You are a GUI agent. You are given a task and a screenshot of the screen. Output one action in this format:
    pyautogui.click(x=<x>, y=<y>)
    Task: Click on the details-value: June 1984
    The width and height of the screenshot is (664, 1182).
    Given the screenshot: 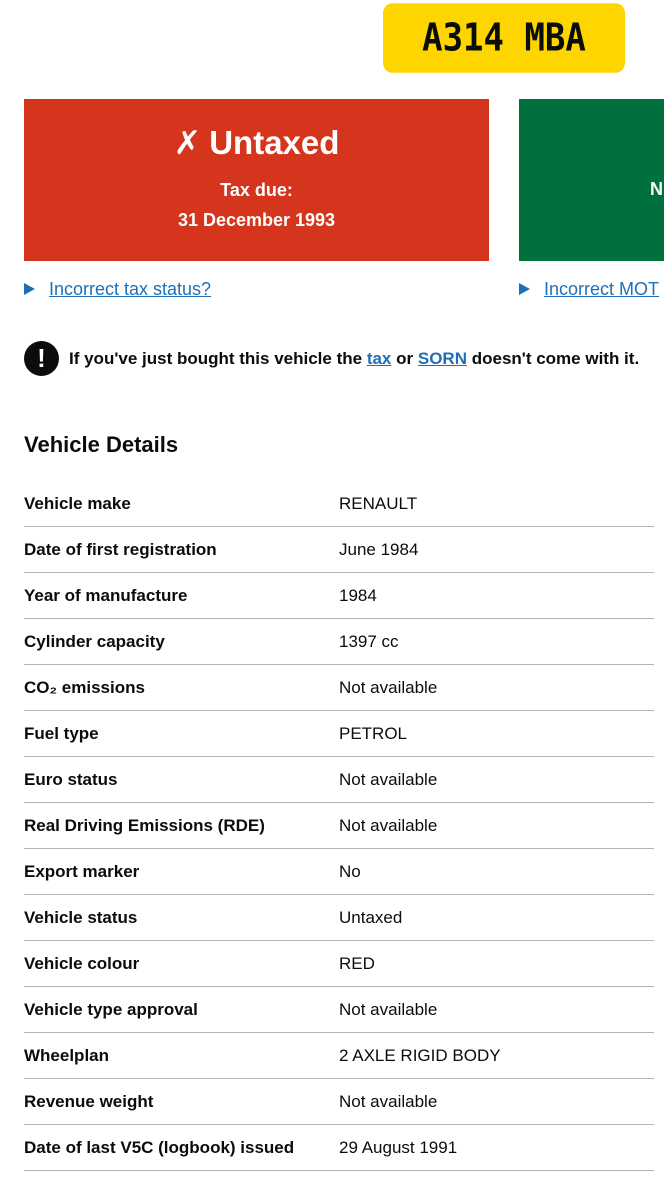 What is the action you would take?
    pyautogui.click(x=379, y=549)
    